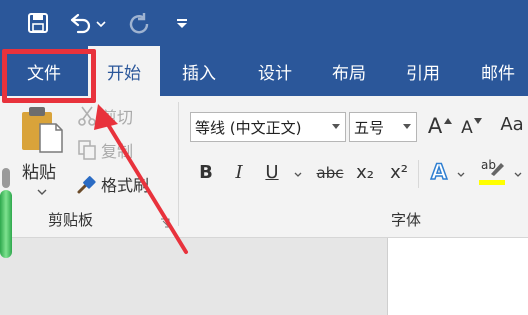 Image resolution: width=528 pixels, height=315 pixels. What do you see at coordinates (275, 71) in the screenshot?
I see `tab-design: 设计` at bounding box center [275, 71].